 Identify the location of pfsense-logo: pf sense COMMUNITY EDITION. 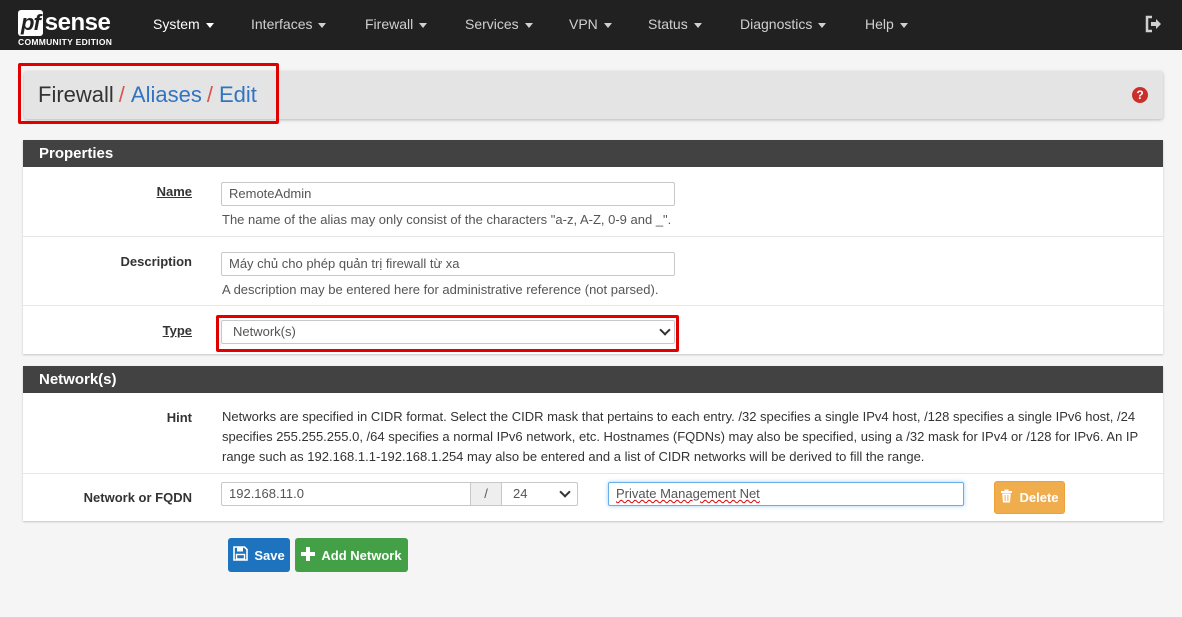
(72, 28).